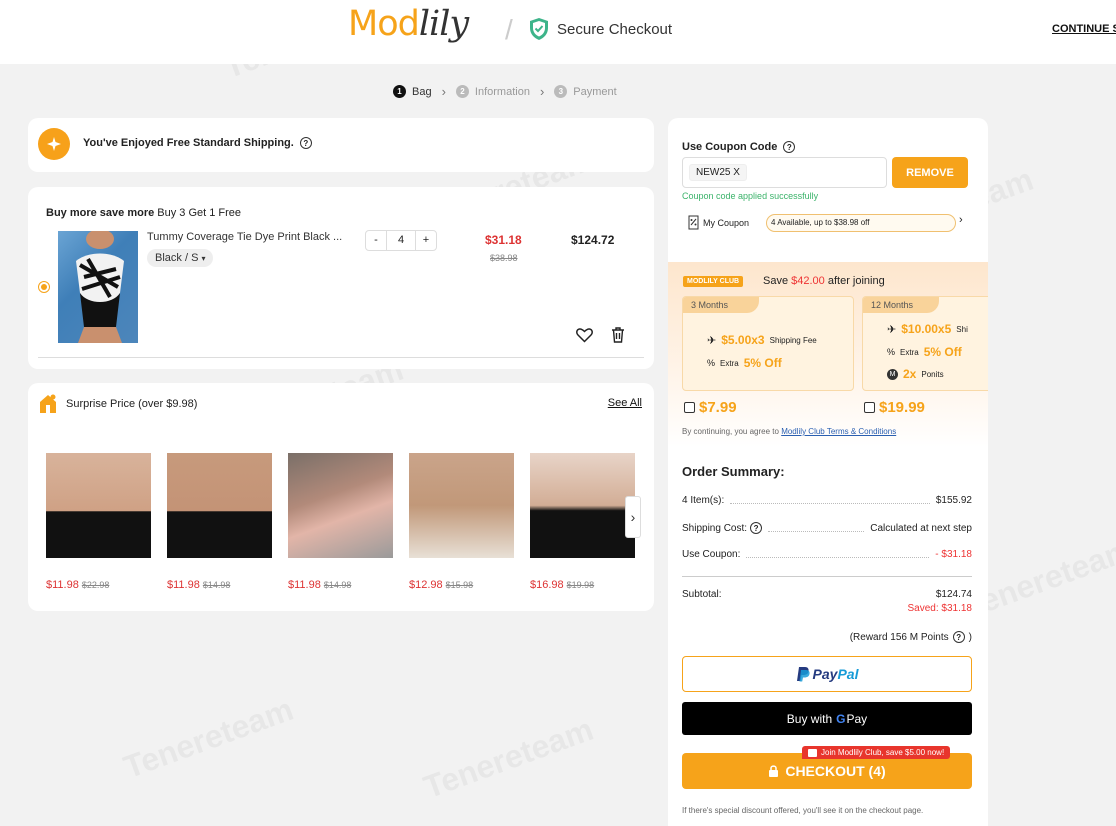 This screenshot has height=826, width=1116. I want to click on google-pay-button: Buy with G Pay, so click(827, 718).